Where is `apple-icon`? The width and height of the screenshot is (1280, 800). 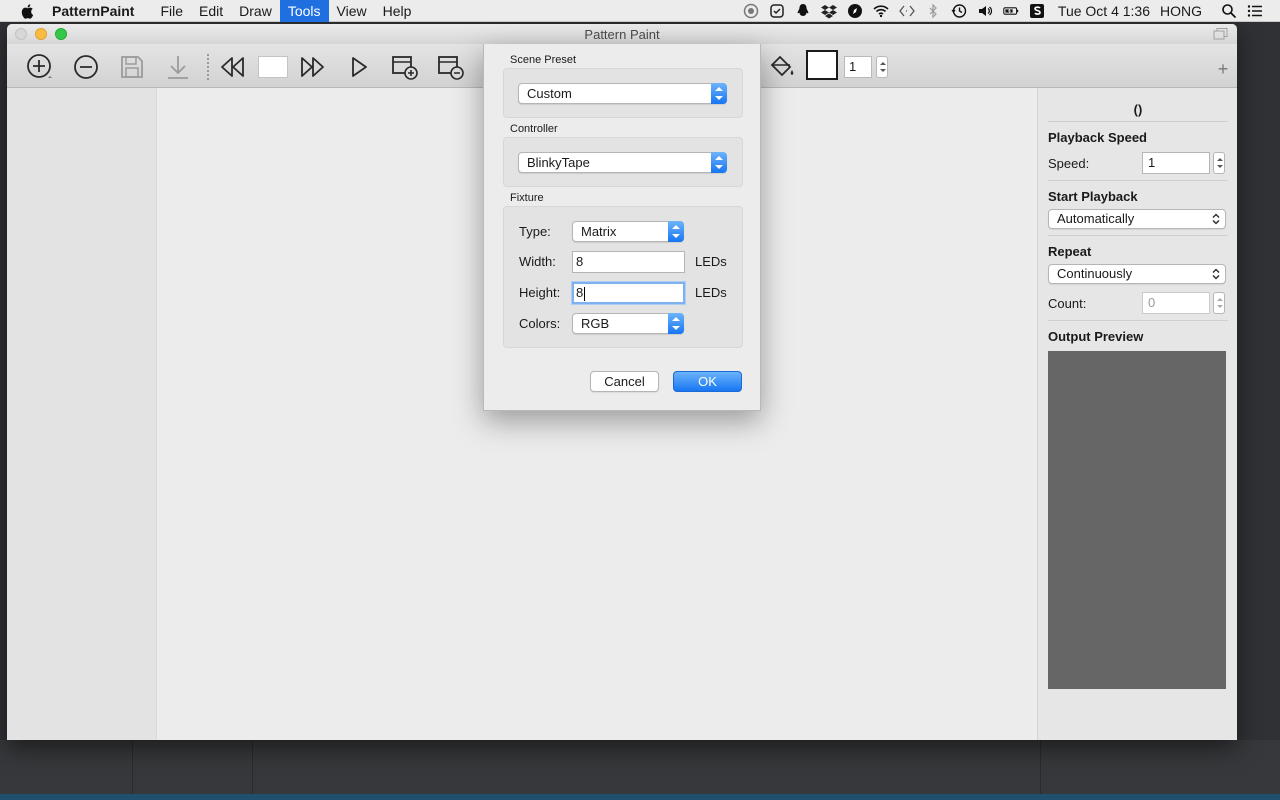 apple-icon is located at coordinates (28, 11).